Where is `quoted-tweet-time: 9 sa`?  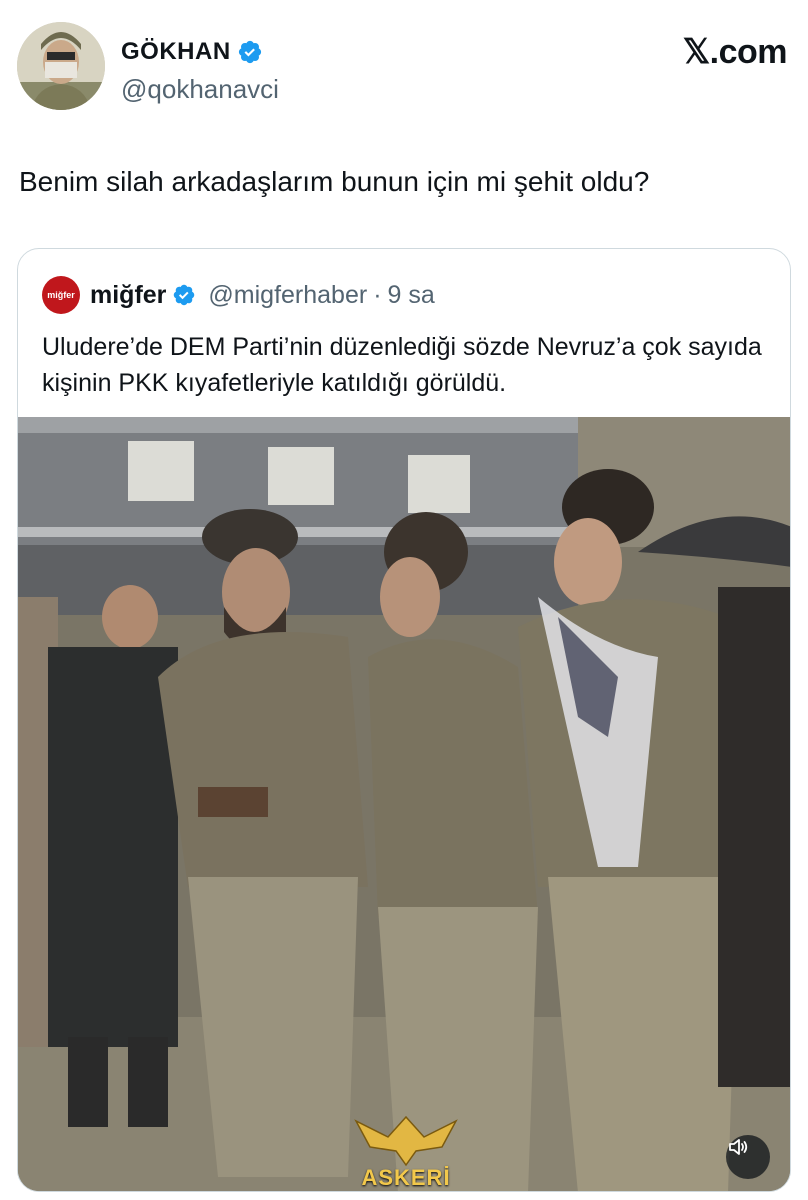 quoted-tweet-time: 9 sa is located at coordinates (411, 295).